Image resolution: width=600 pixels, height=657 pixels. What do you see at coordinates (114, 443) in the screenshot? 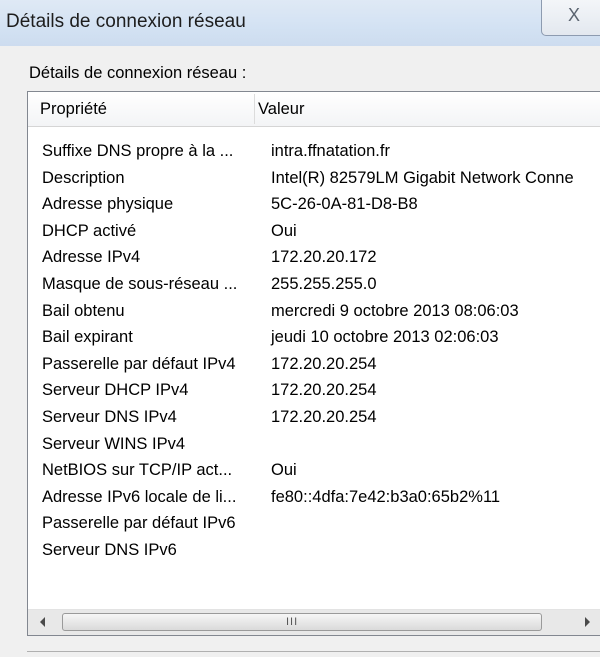
I see `property-cell: Serveur WINS IPv4` at bounding box center [114, 443].